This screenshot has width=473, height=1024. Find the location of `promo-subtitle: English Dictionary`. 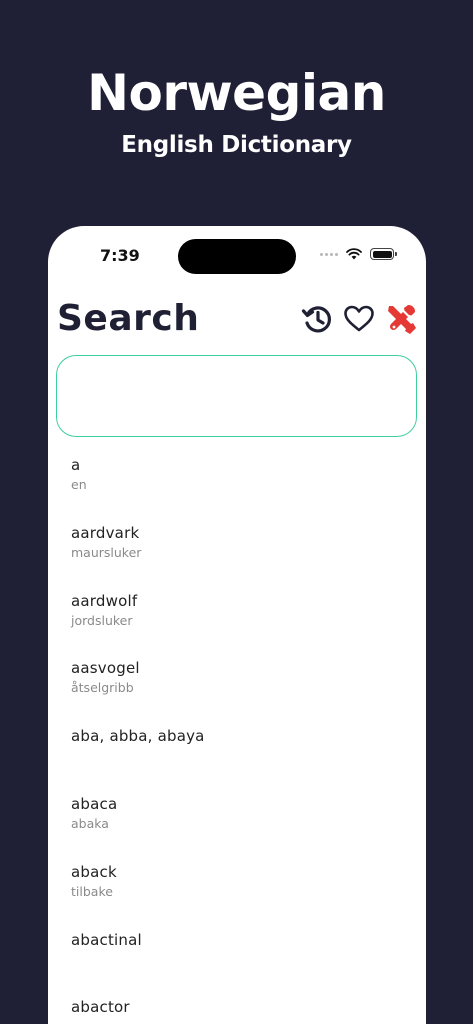

promo-subtitle: English Dictionary is located at coordinates (236, 145).